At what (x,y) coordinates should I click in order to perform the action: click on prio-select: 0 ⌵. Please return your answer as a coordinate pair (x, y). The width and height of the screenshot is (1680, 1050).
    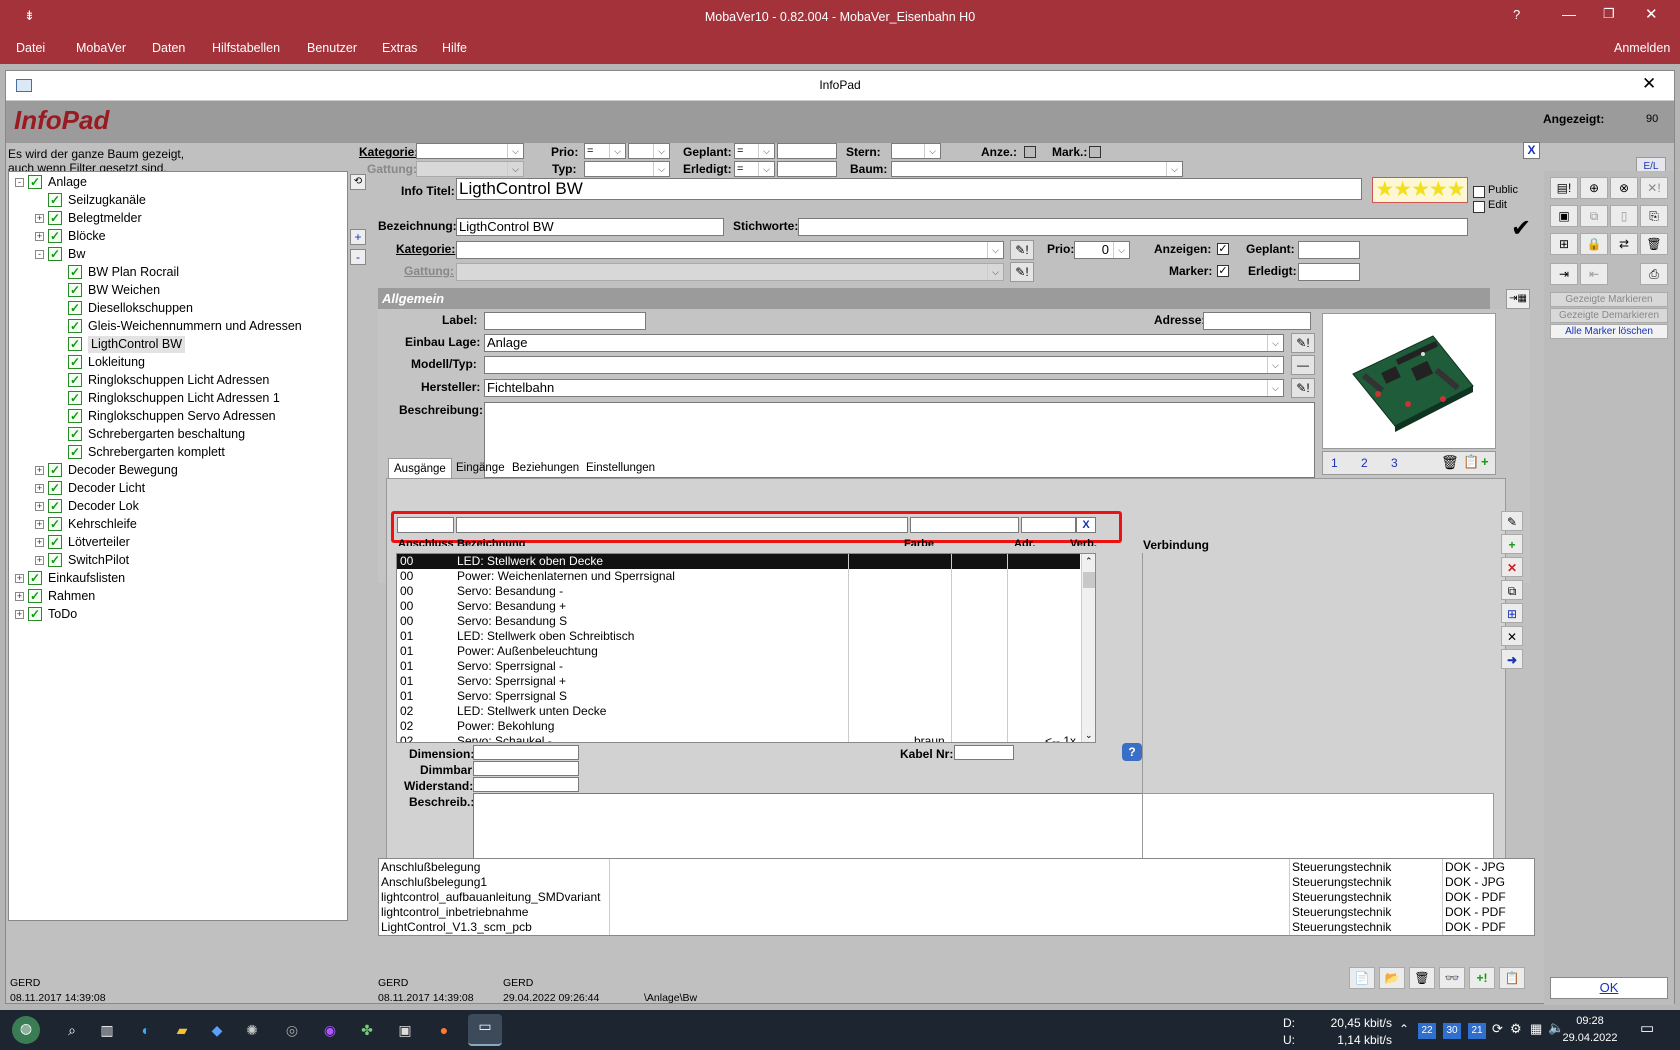
    Looking at the image, I should click on (1102, 250).